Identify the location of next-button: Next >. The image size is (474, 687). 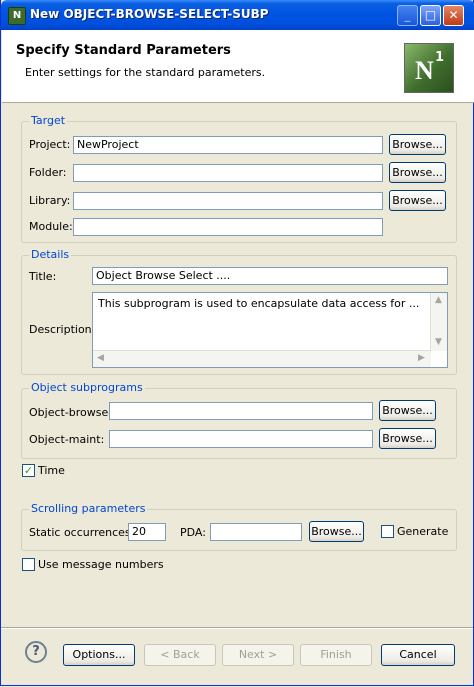
(258, 655).